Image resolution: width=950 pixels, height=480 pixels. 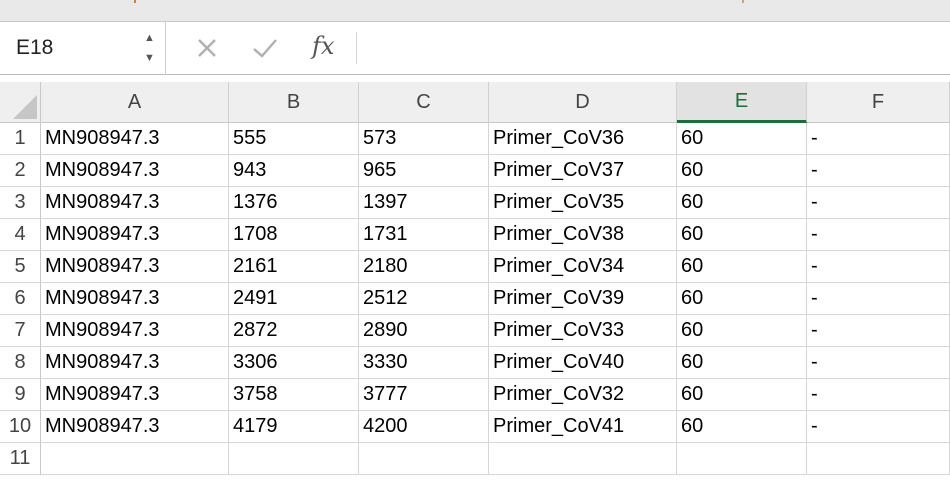 I want to click on cell-a8: MN908947.3, so click(x=135, y=363).